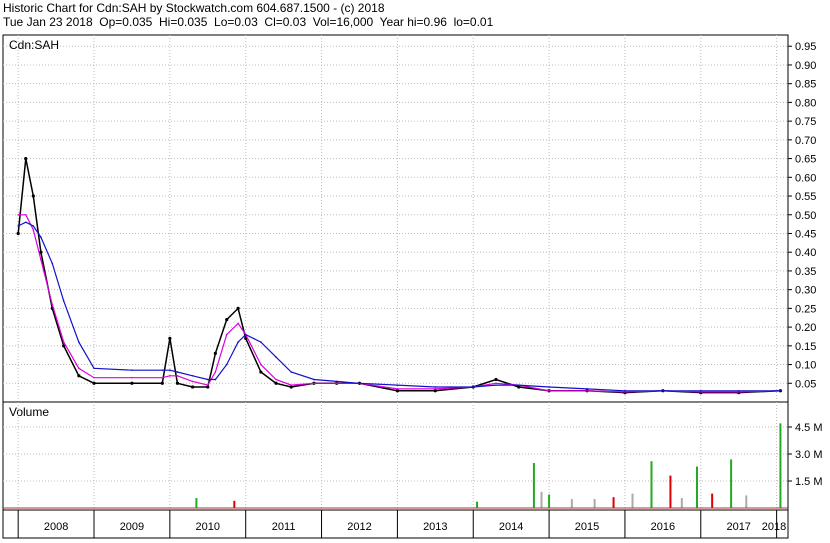  I want to click on volume-tick-label: 1.5 M, so click(809, 482).